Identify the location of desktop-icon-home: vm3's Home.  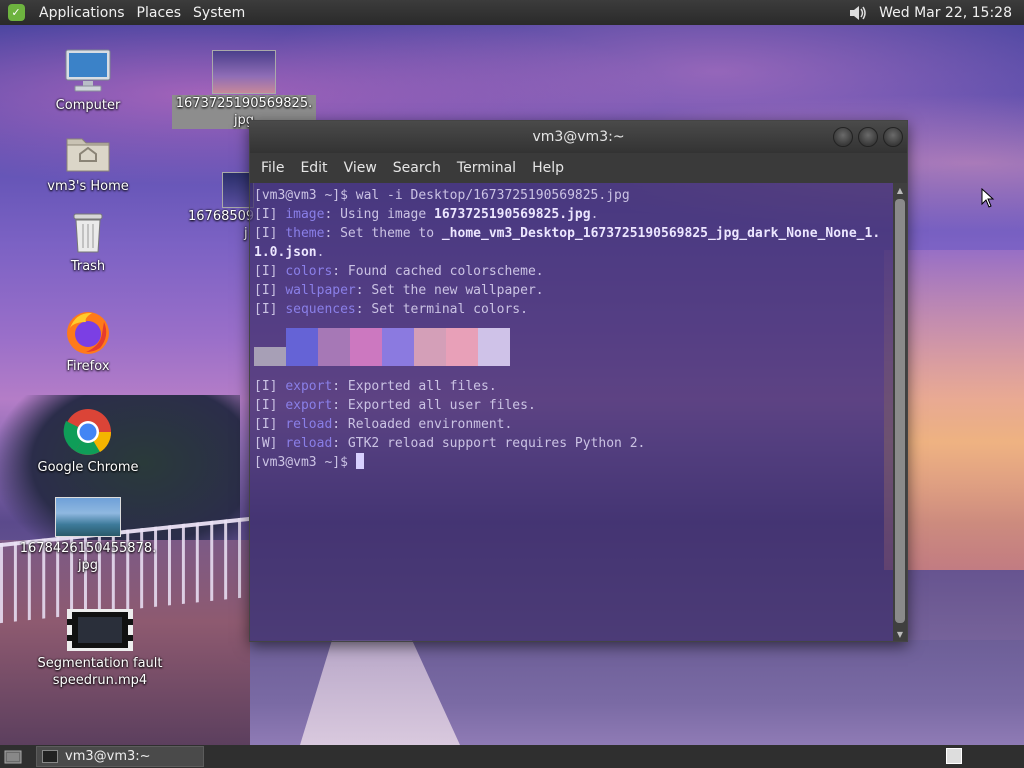
(88, 161).